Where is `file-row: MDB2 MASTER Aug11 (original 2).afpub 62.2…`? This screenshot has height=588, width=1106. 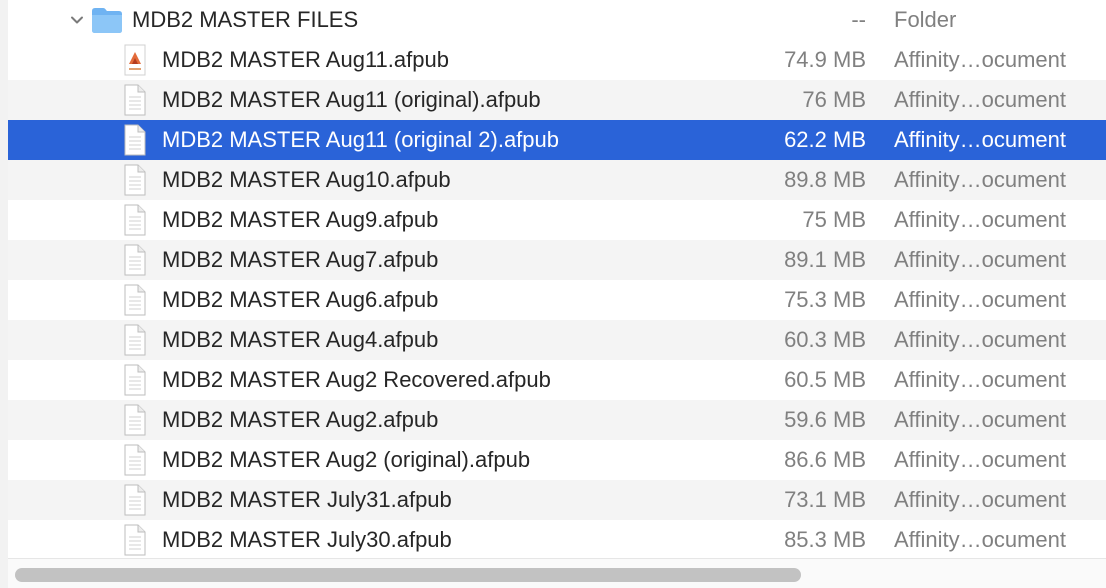 file-row: MDB2 MASTER Aug11 (original 2).afpub 62.2… is located at coordinates (557, 140).